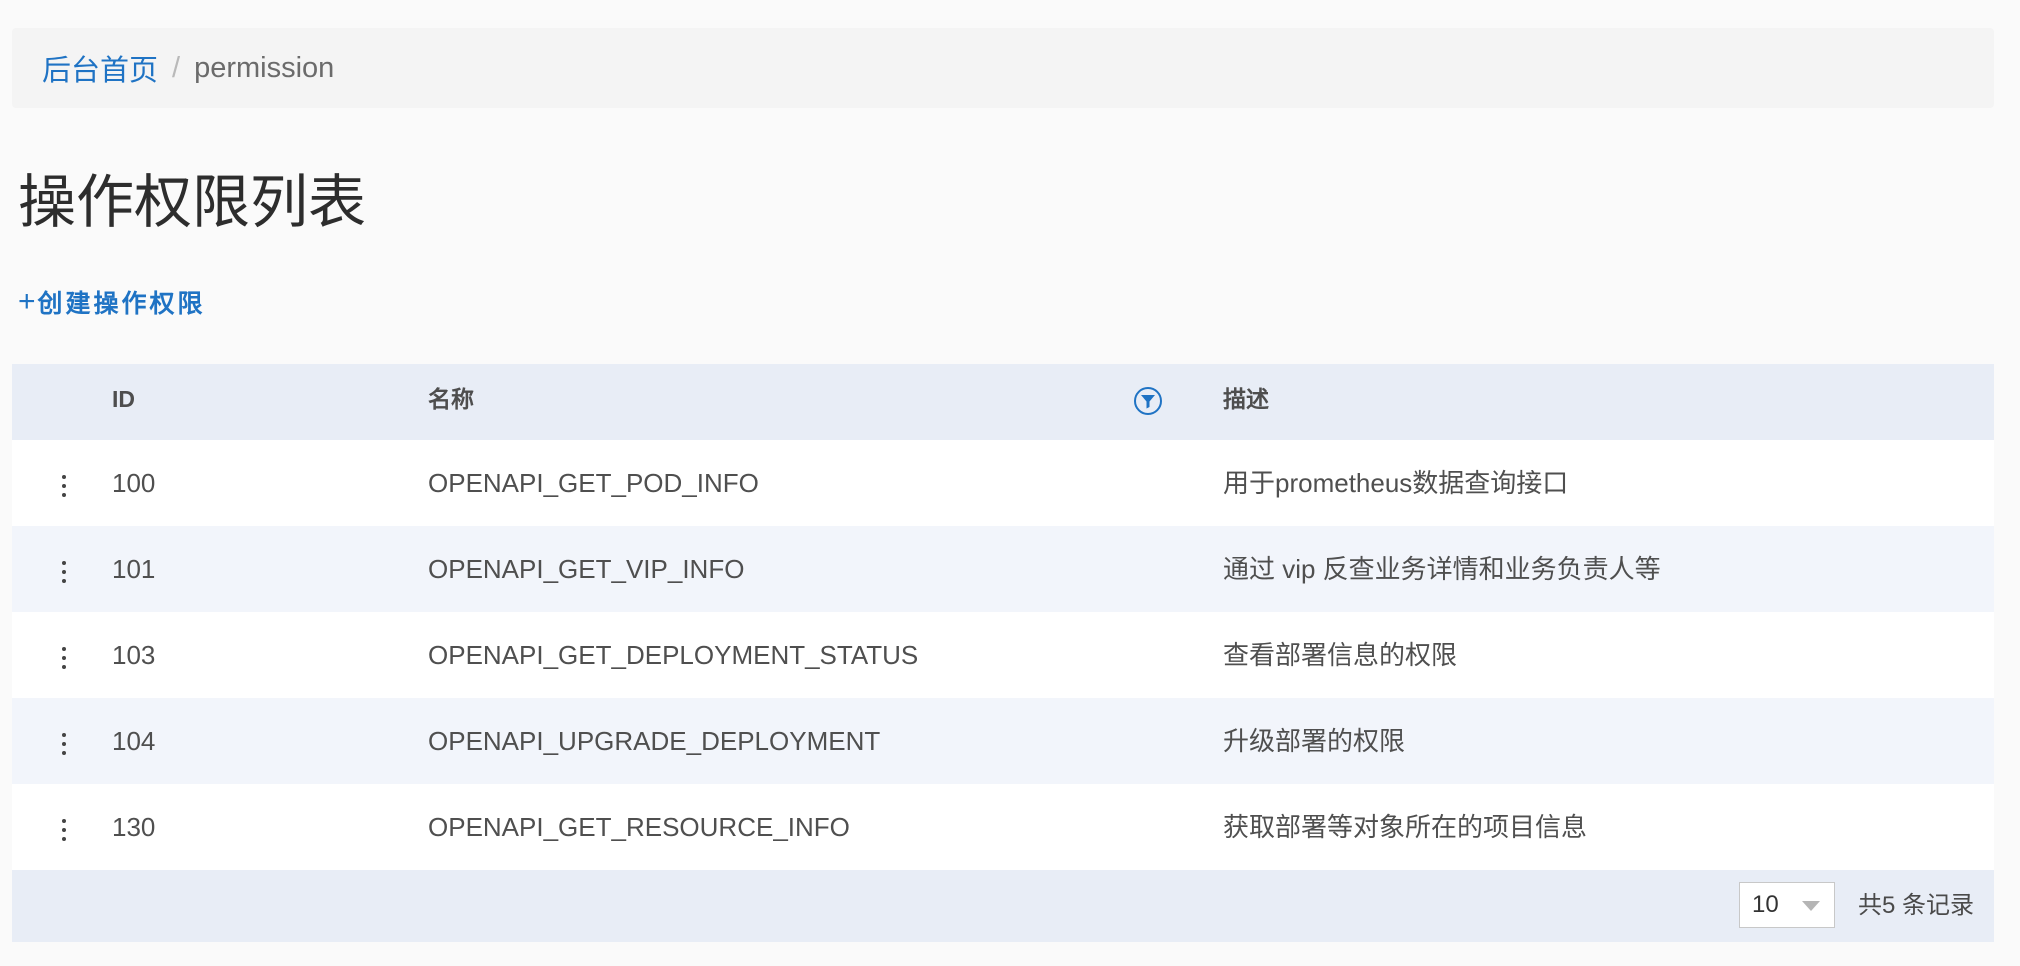 This screenshot has height=966, width=2020. Describe the element at coordinates (1003, 402) in the screenshot. I see `table-header: ID 名称 描述` at that location.